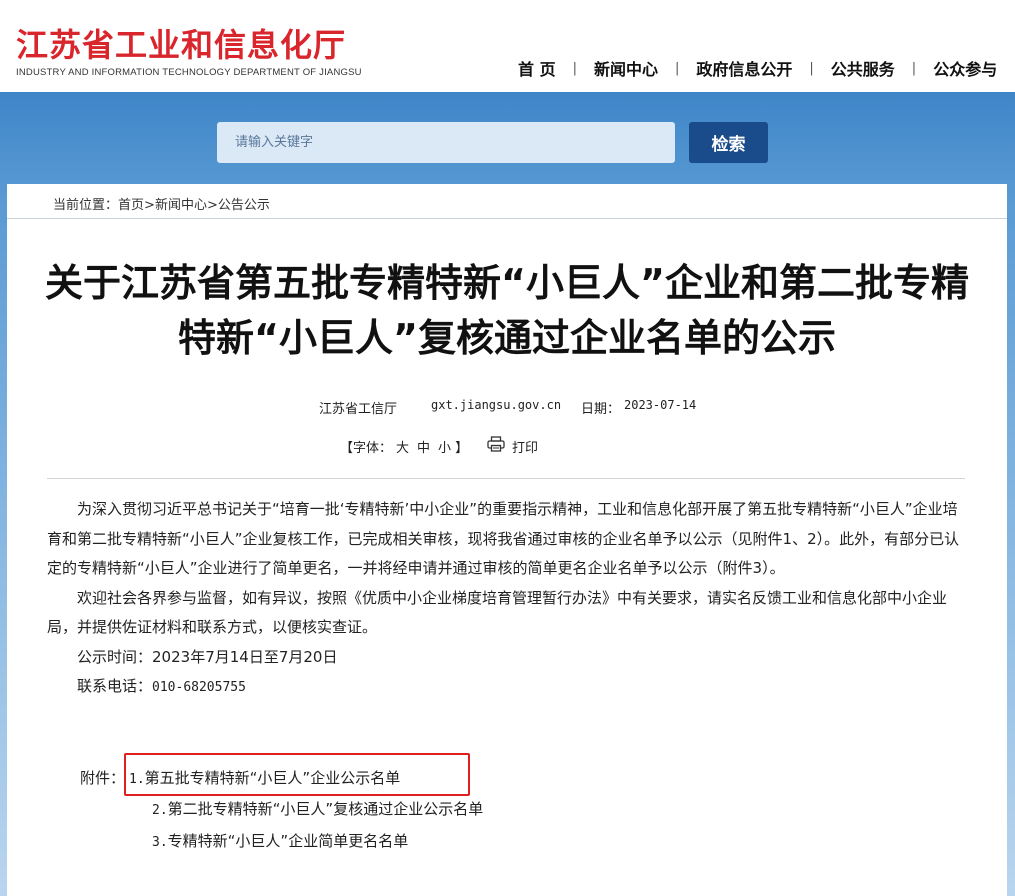  Describe the element at coordinates (103, 778) in the screenshot. I see `attachments-label: 附件：` at that location.